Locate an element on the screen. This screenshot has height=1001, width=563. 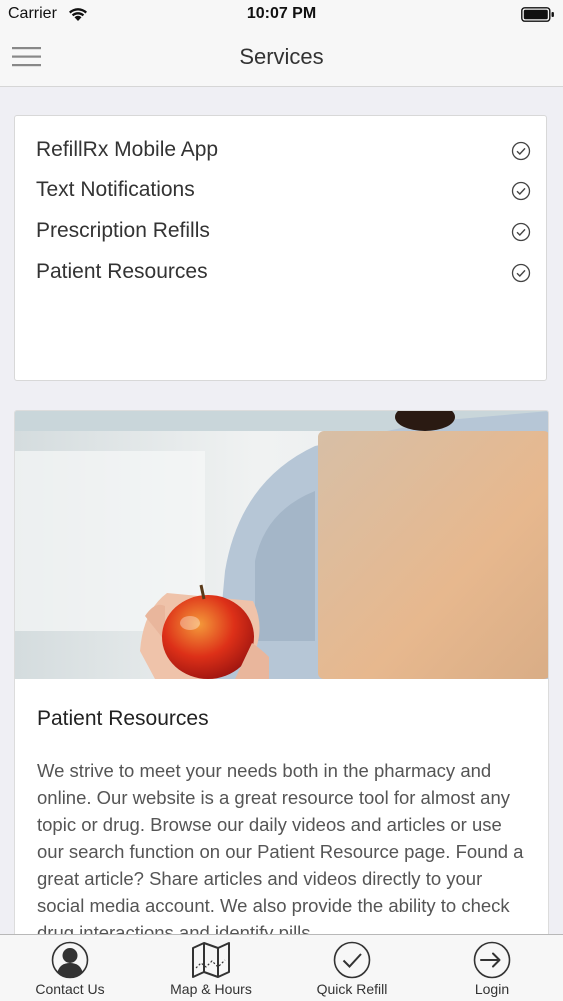
status-bar: Carrier 10:07 PM is located at coordinates (281, 15).